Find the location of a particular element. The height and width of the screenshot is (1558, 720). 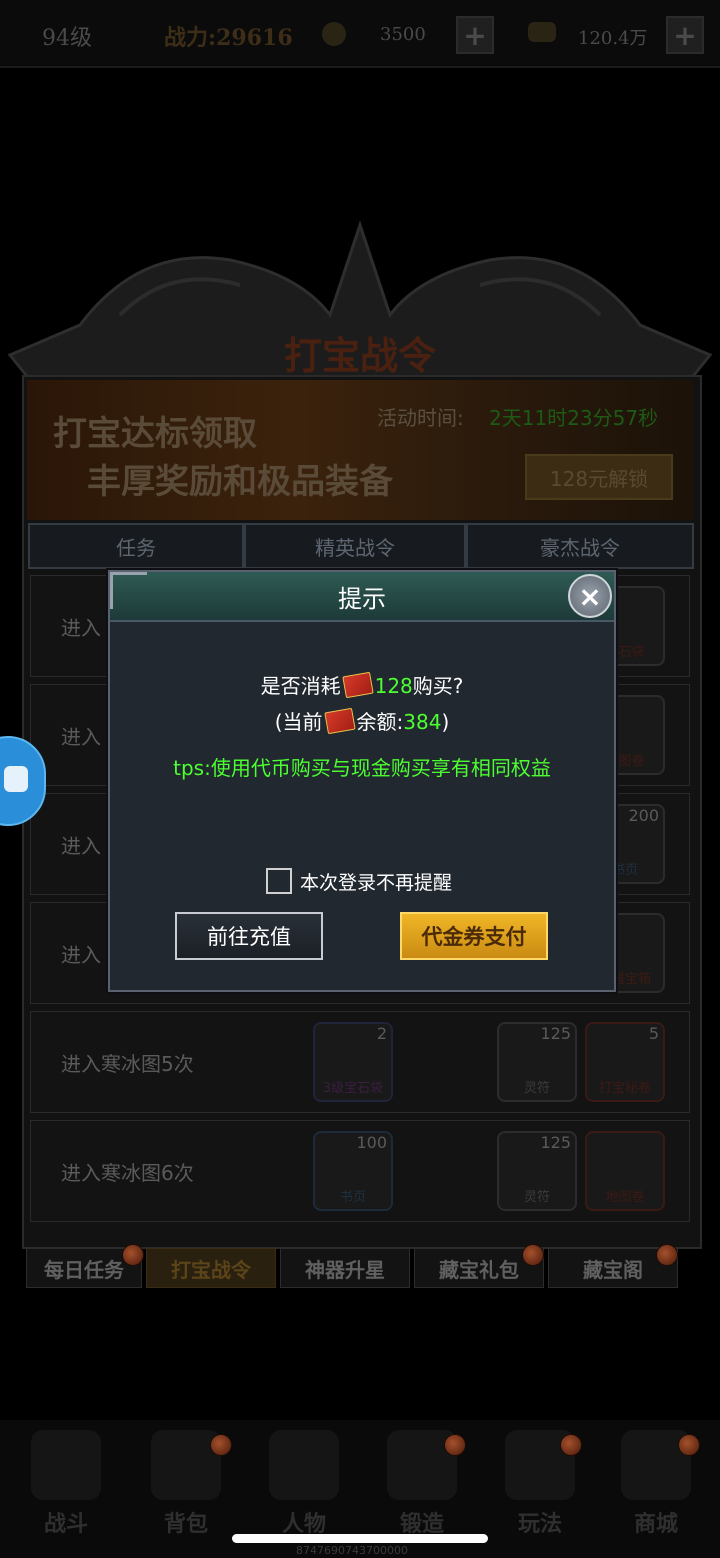

top-status-bar: 94级 战力:29616 3500 + 120.4万 + is located at coordinates (360, 34).